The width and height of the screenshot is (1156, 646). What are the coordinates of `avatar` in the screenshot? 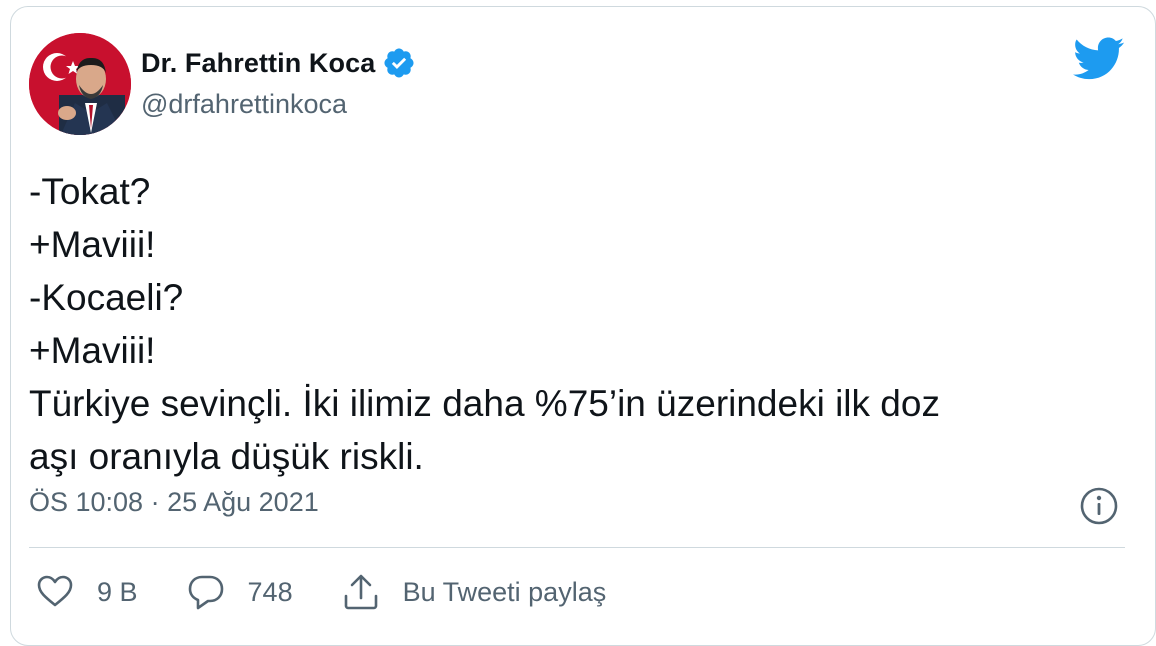 It's located at (80, 84).